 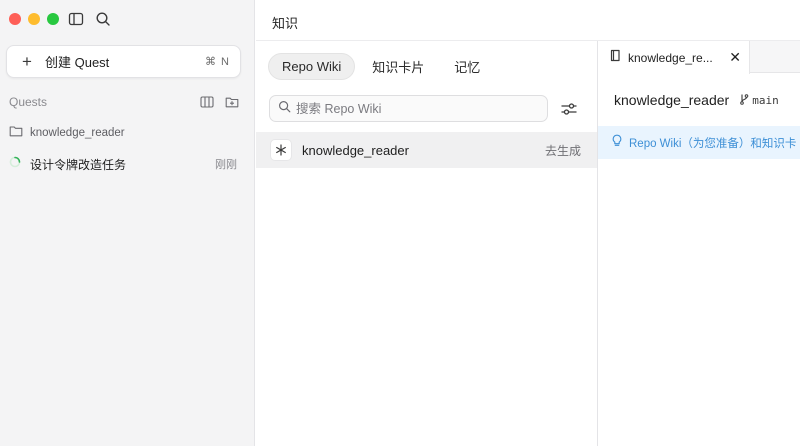 I want to click on page-title: 知识, so click(x=285, y=23).